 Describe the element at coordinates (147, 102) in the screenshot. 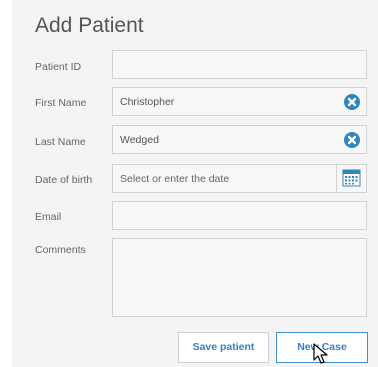

I see `first-name-value: Christopher` at that location.